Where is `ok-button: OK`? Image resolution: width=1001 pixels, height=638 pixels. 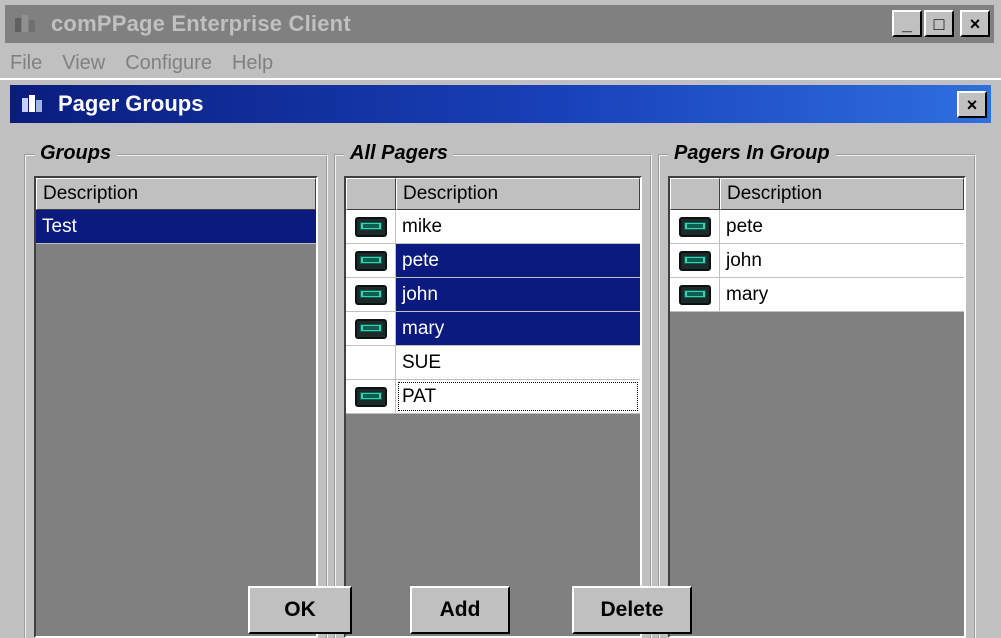 ok-button: OK is located at coordinates (300, 610).